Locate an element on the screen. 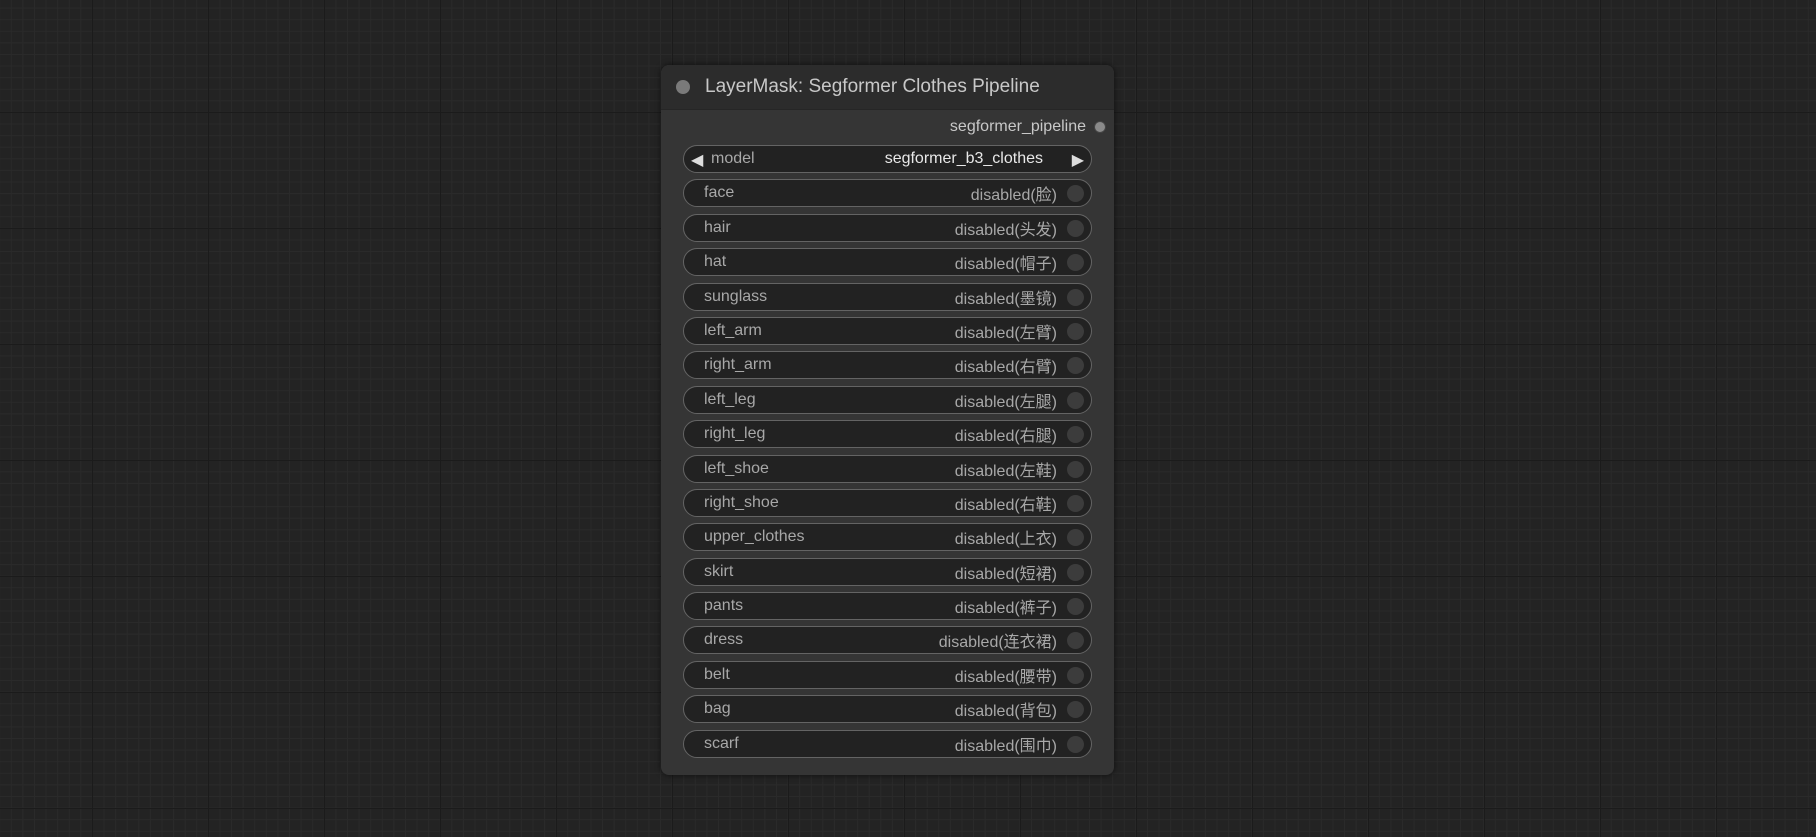  toggle-left-arm: left_arm disabled(左臂) is located at coordinates (887, 330).